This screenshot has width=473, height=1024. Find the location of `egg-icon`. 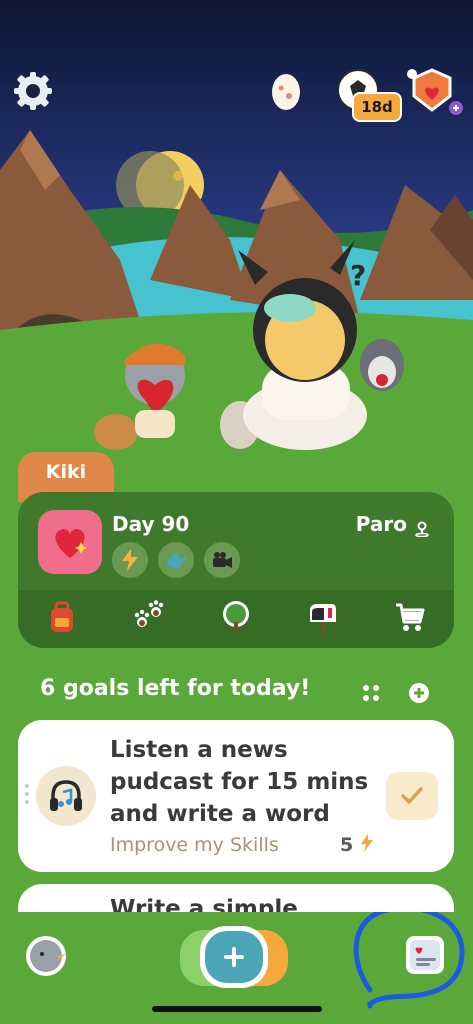

egg-icon is located at coordinates (286, 91).